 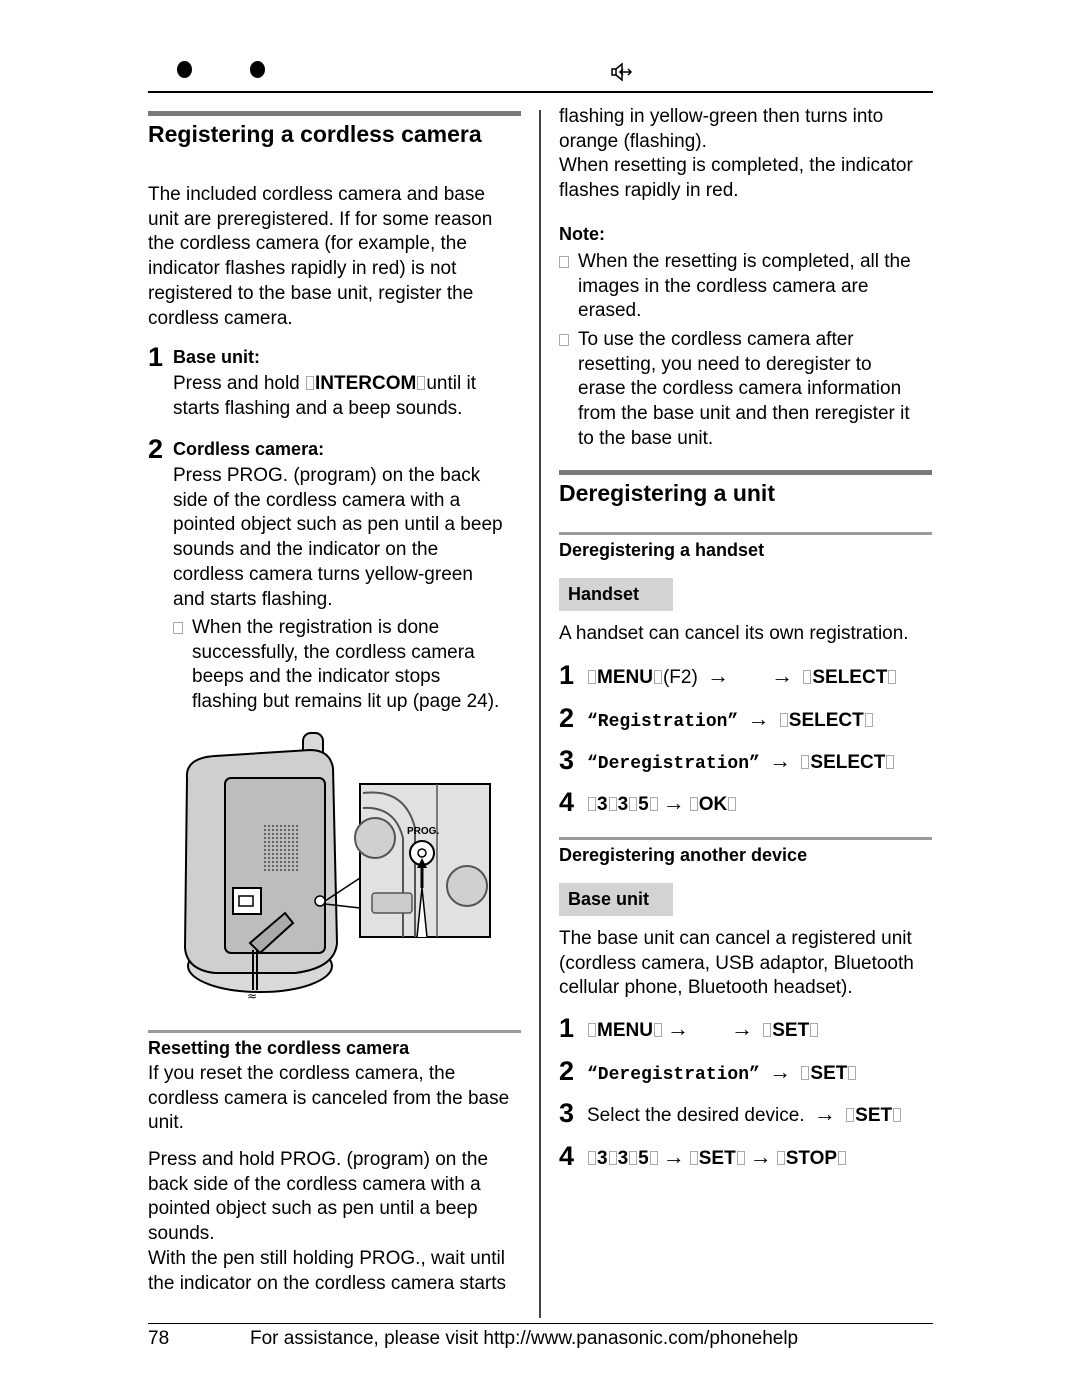 I want to click on subsection-title-handset: Deregistering a handset, so click(x=662, y=550).